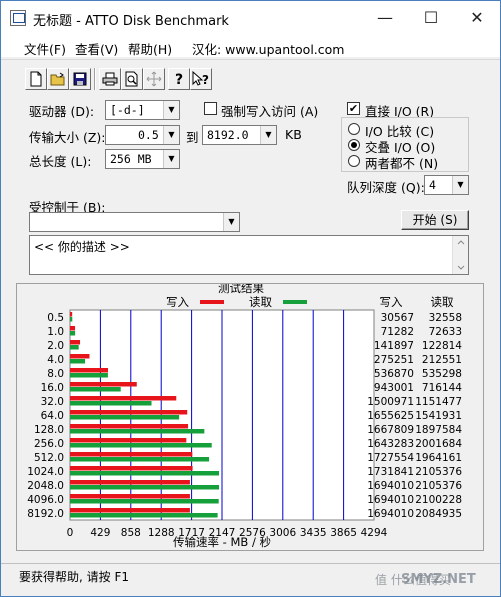  What do you see at coordinates (96, 48) in the screenshot?
I see `menu-view: 查看(V)` at bounding box center [96, 48].